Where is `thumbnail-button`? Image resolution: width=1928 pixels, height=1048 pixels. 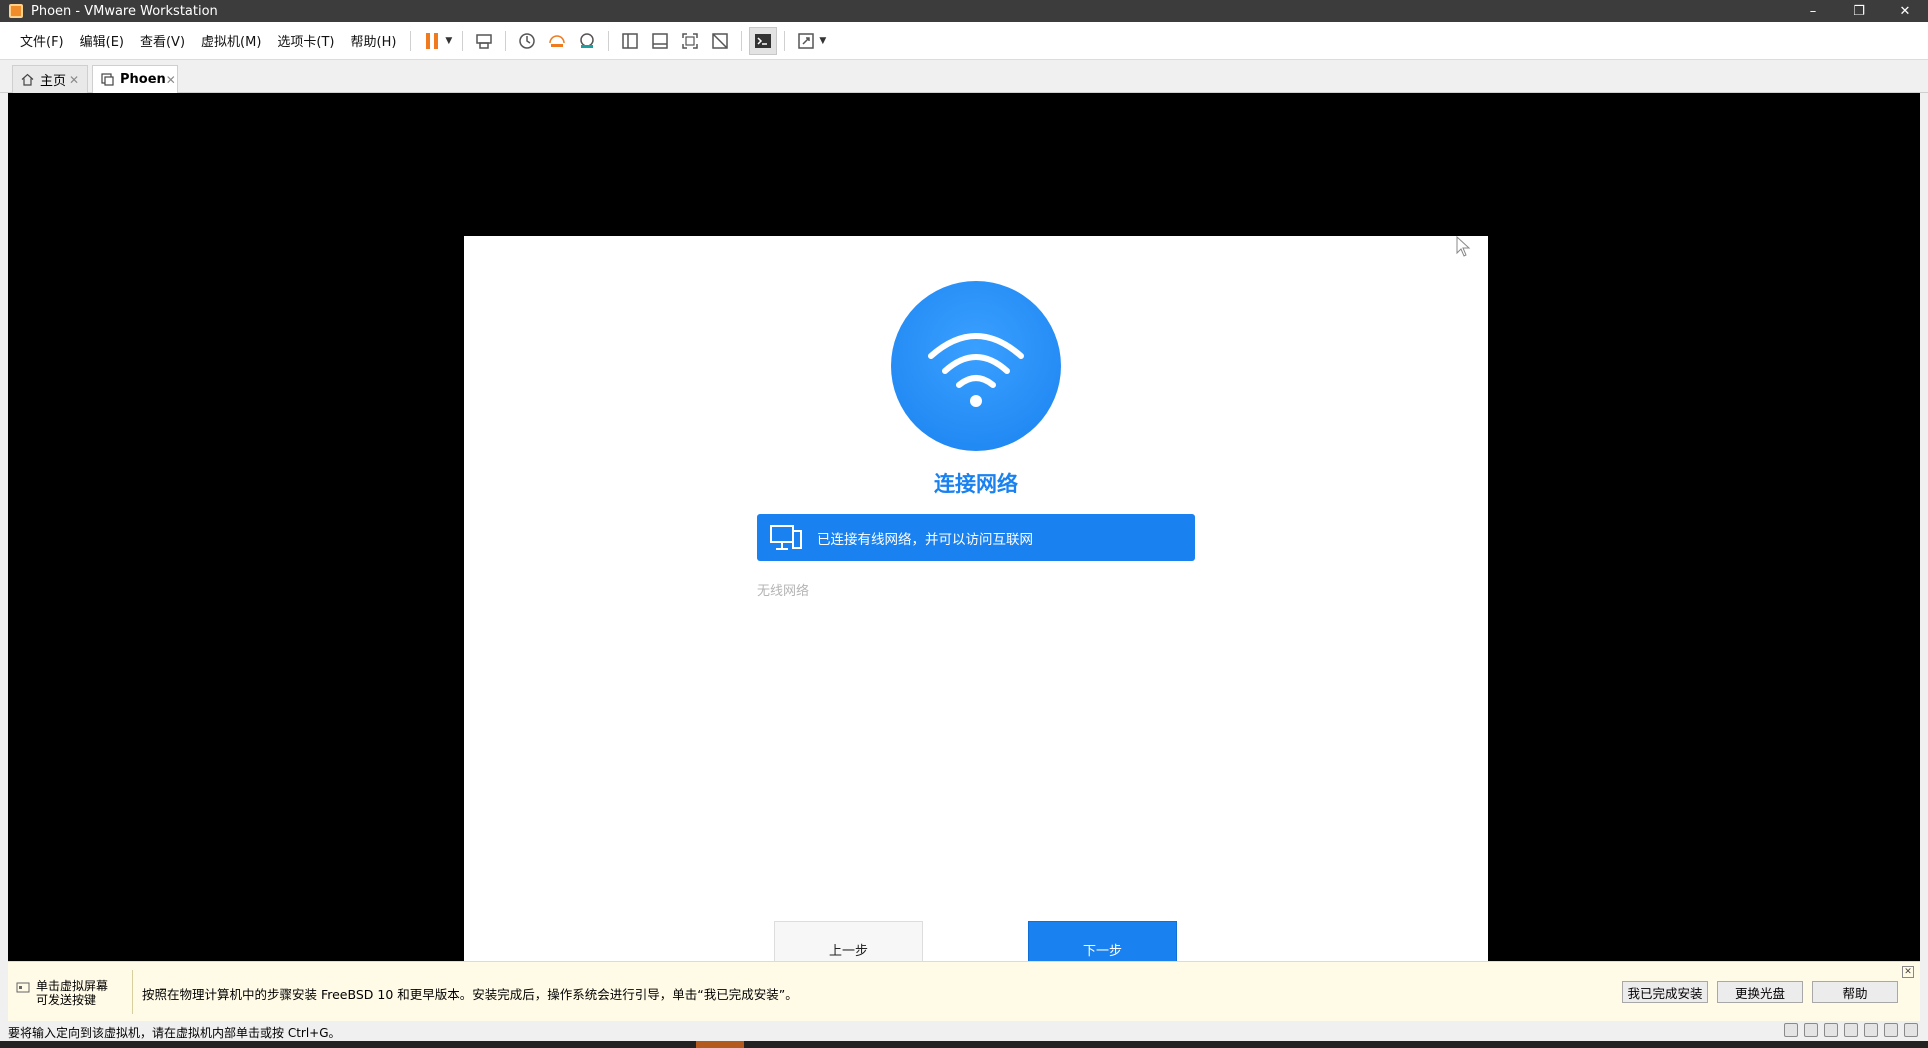
thumbnail-button is located at coordinates (660, 41).